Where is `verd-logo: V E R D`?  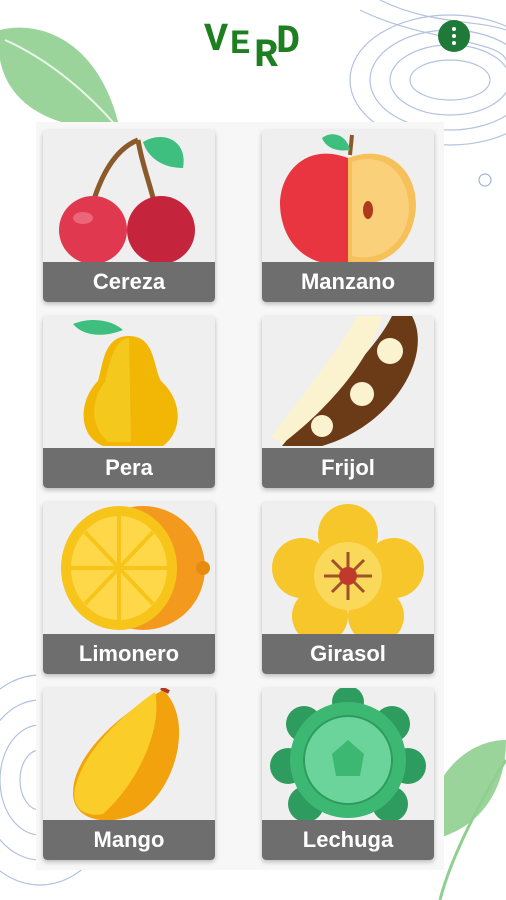
verd-logo: V E R D is located at coordinates (253, 48).